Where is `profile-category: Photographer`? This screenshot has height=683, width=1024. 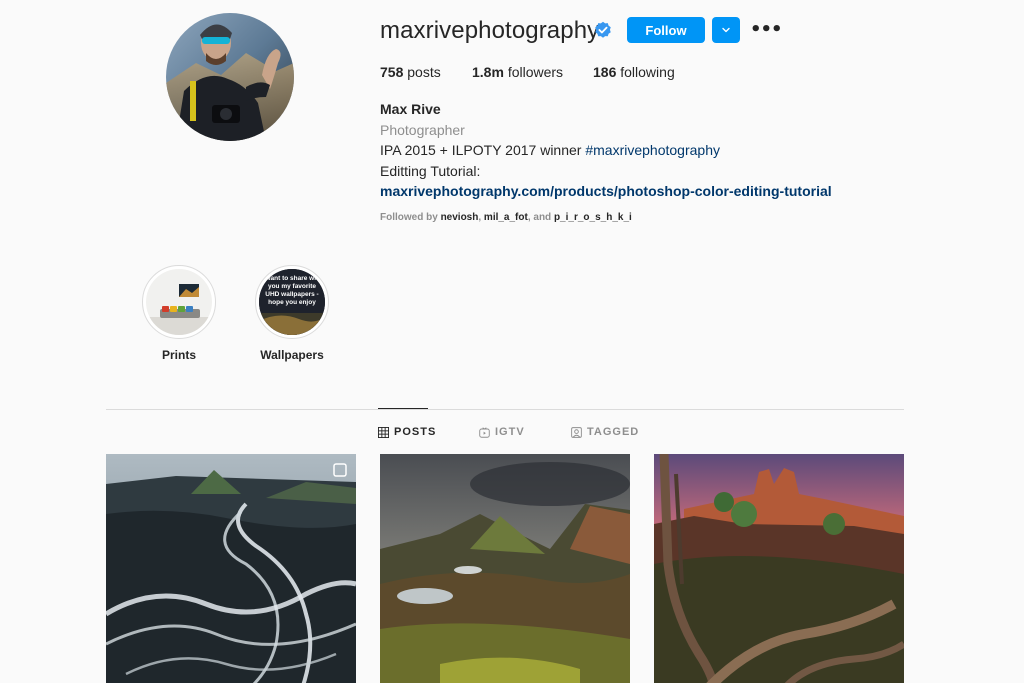
profile-category: Photographer is located at coordinates (422, 129).